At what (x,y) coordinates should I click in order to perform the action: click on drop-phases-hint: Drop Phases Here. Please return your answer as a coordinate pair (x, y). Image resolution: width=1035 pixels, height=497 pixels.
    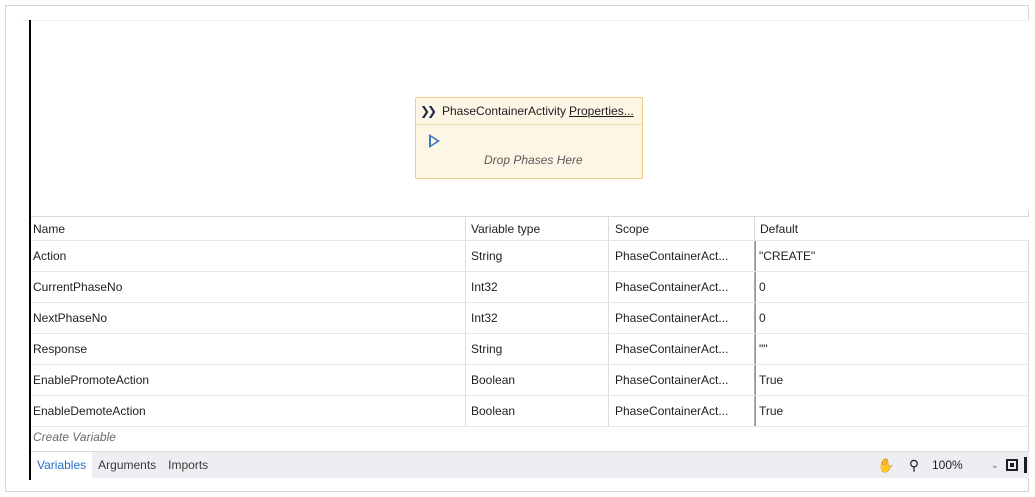
    Looking at the image, I should click on (533, 160).